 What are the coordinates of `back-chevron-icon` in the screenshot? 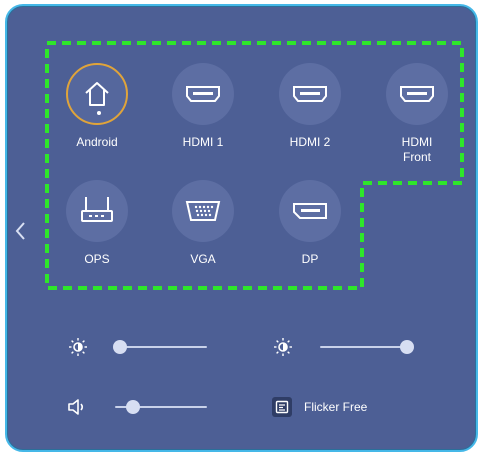 It's located at (21, 231).